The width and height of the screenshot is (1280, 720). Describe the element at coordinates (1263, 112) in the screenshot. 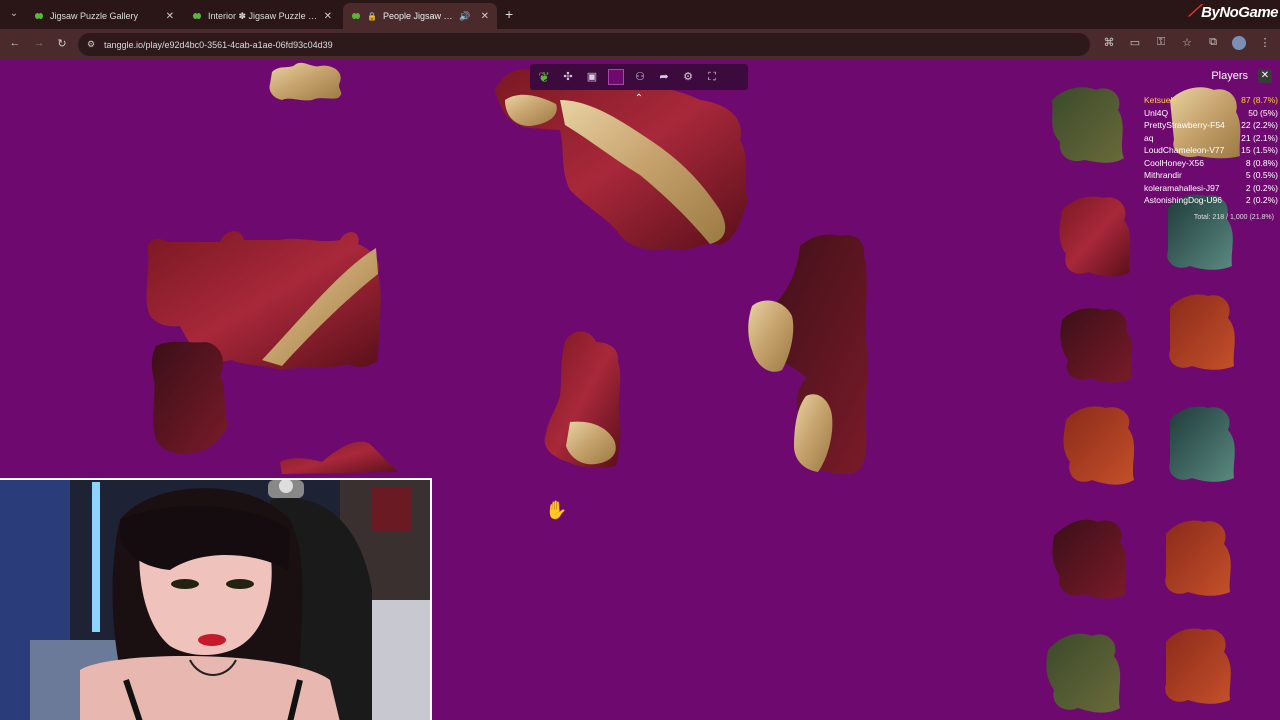

I see `player-score: 50 (5%)` at that location.